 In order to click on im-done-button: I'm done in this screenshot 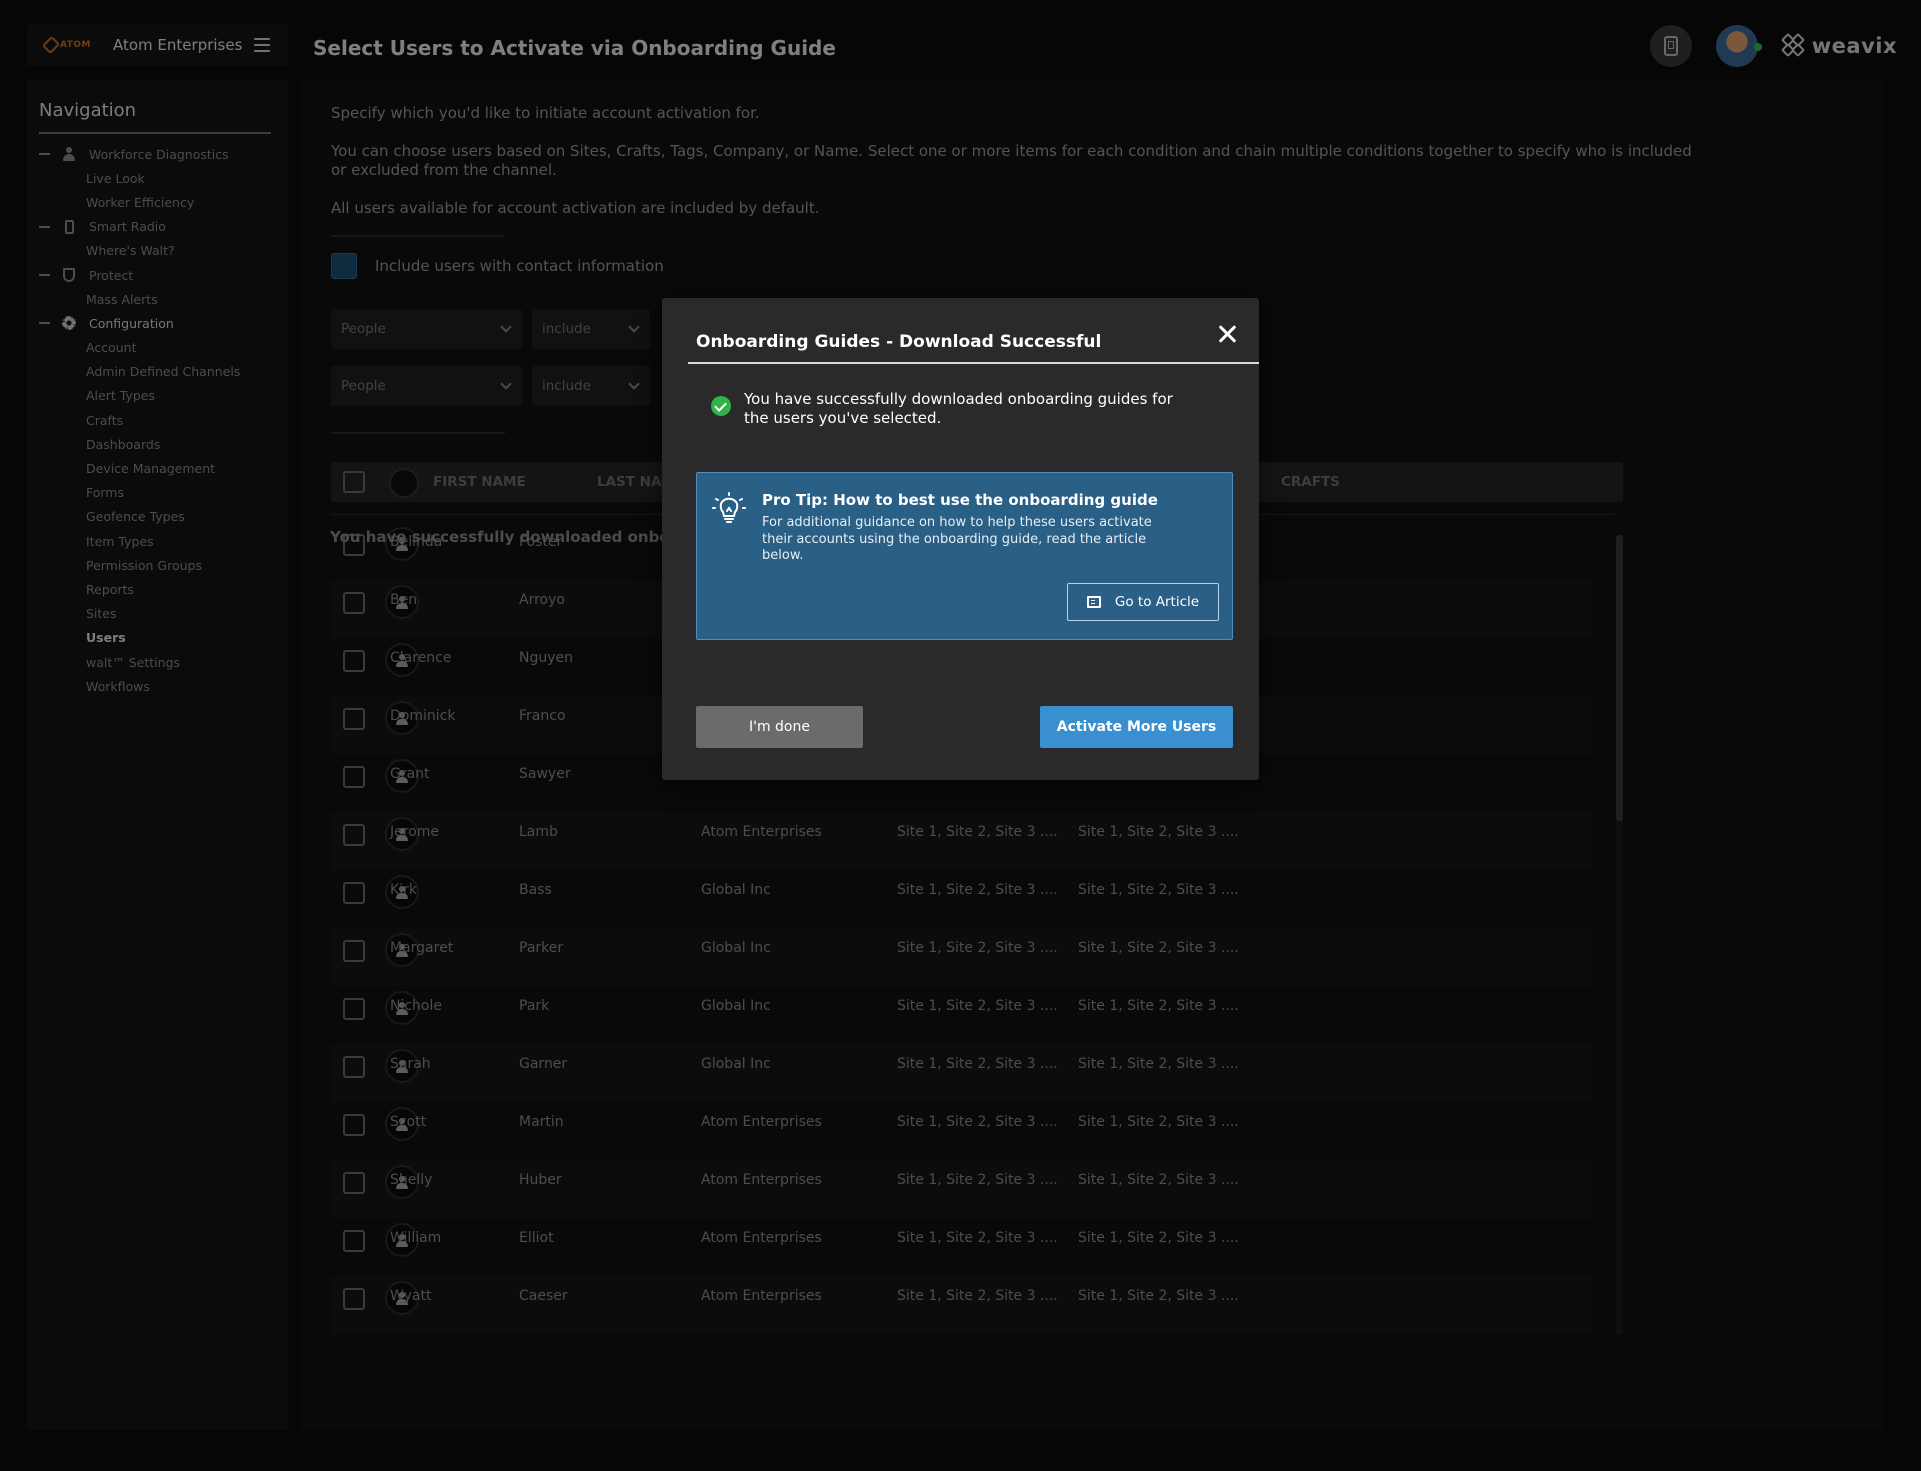, I will do `click(779, 727)`.